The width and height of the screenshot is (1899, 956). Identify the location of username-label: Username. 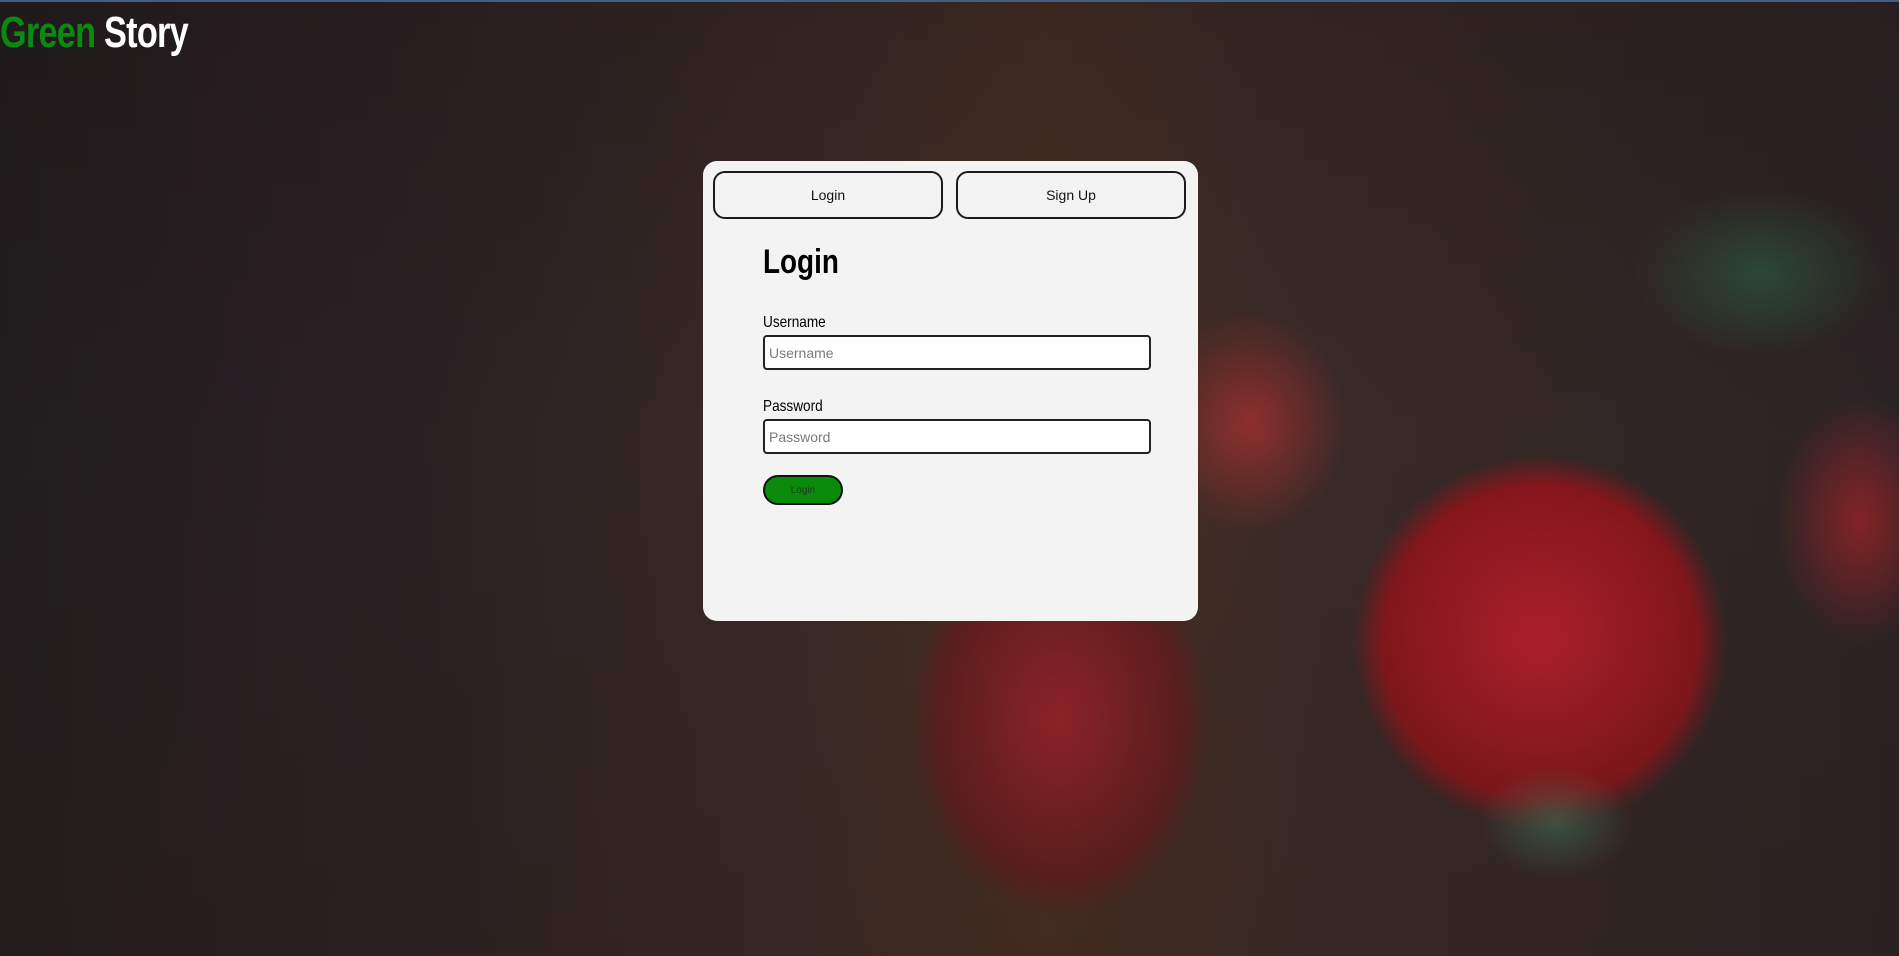
(794, 322).